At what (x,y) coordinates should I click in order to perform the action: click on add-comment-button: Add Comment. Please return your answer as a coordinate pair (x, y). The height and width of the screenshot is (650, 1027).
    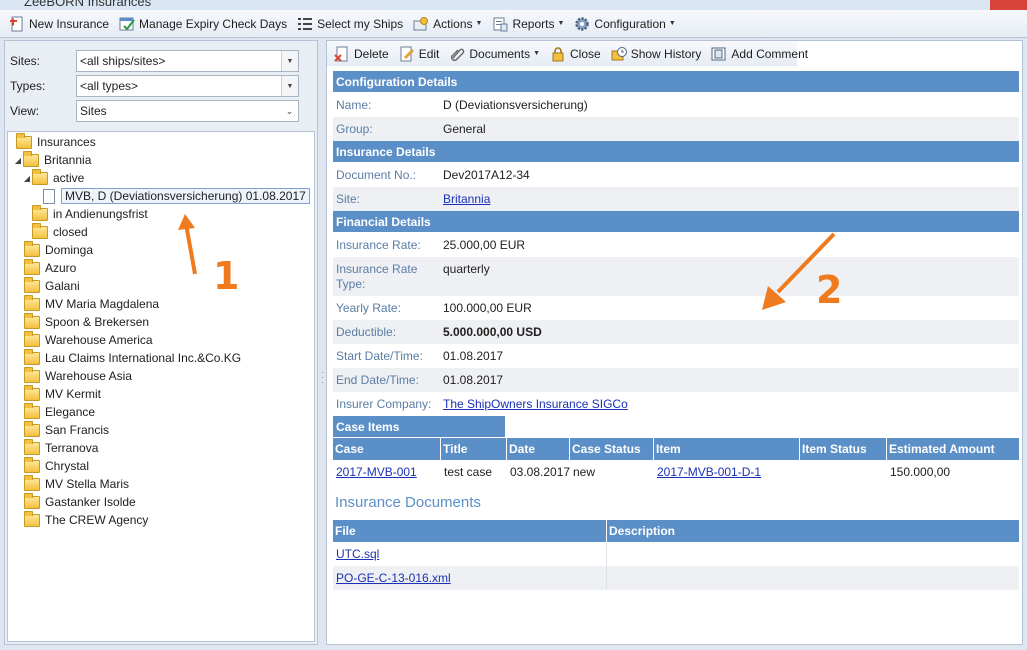
    Looking at the image, I should click on (761, 54).